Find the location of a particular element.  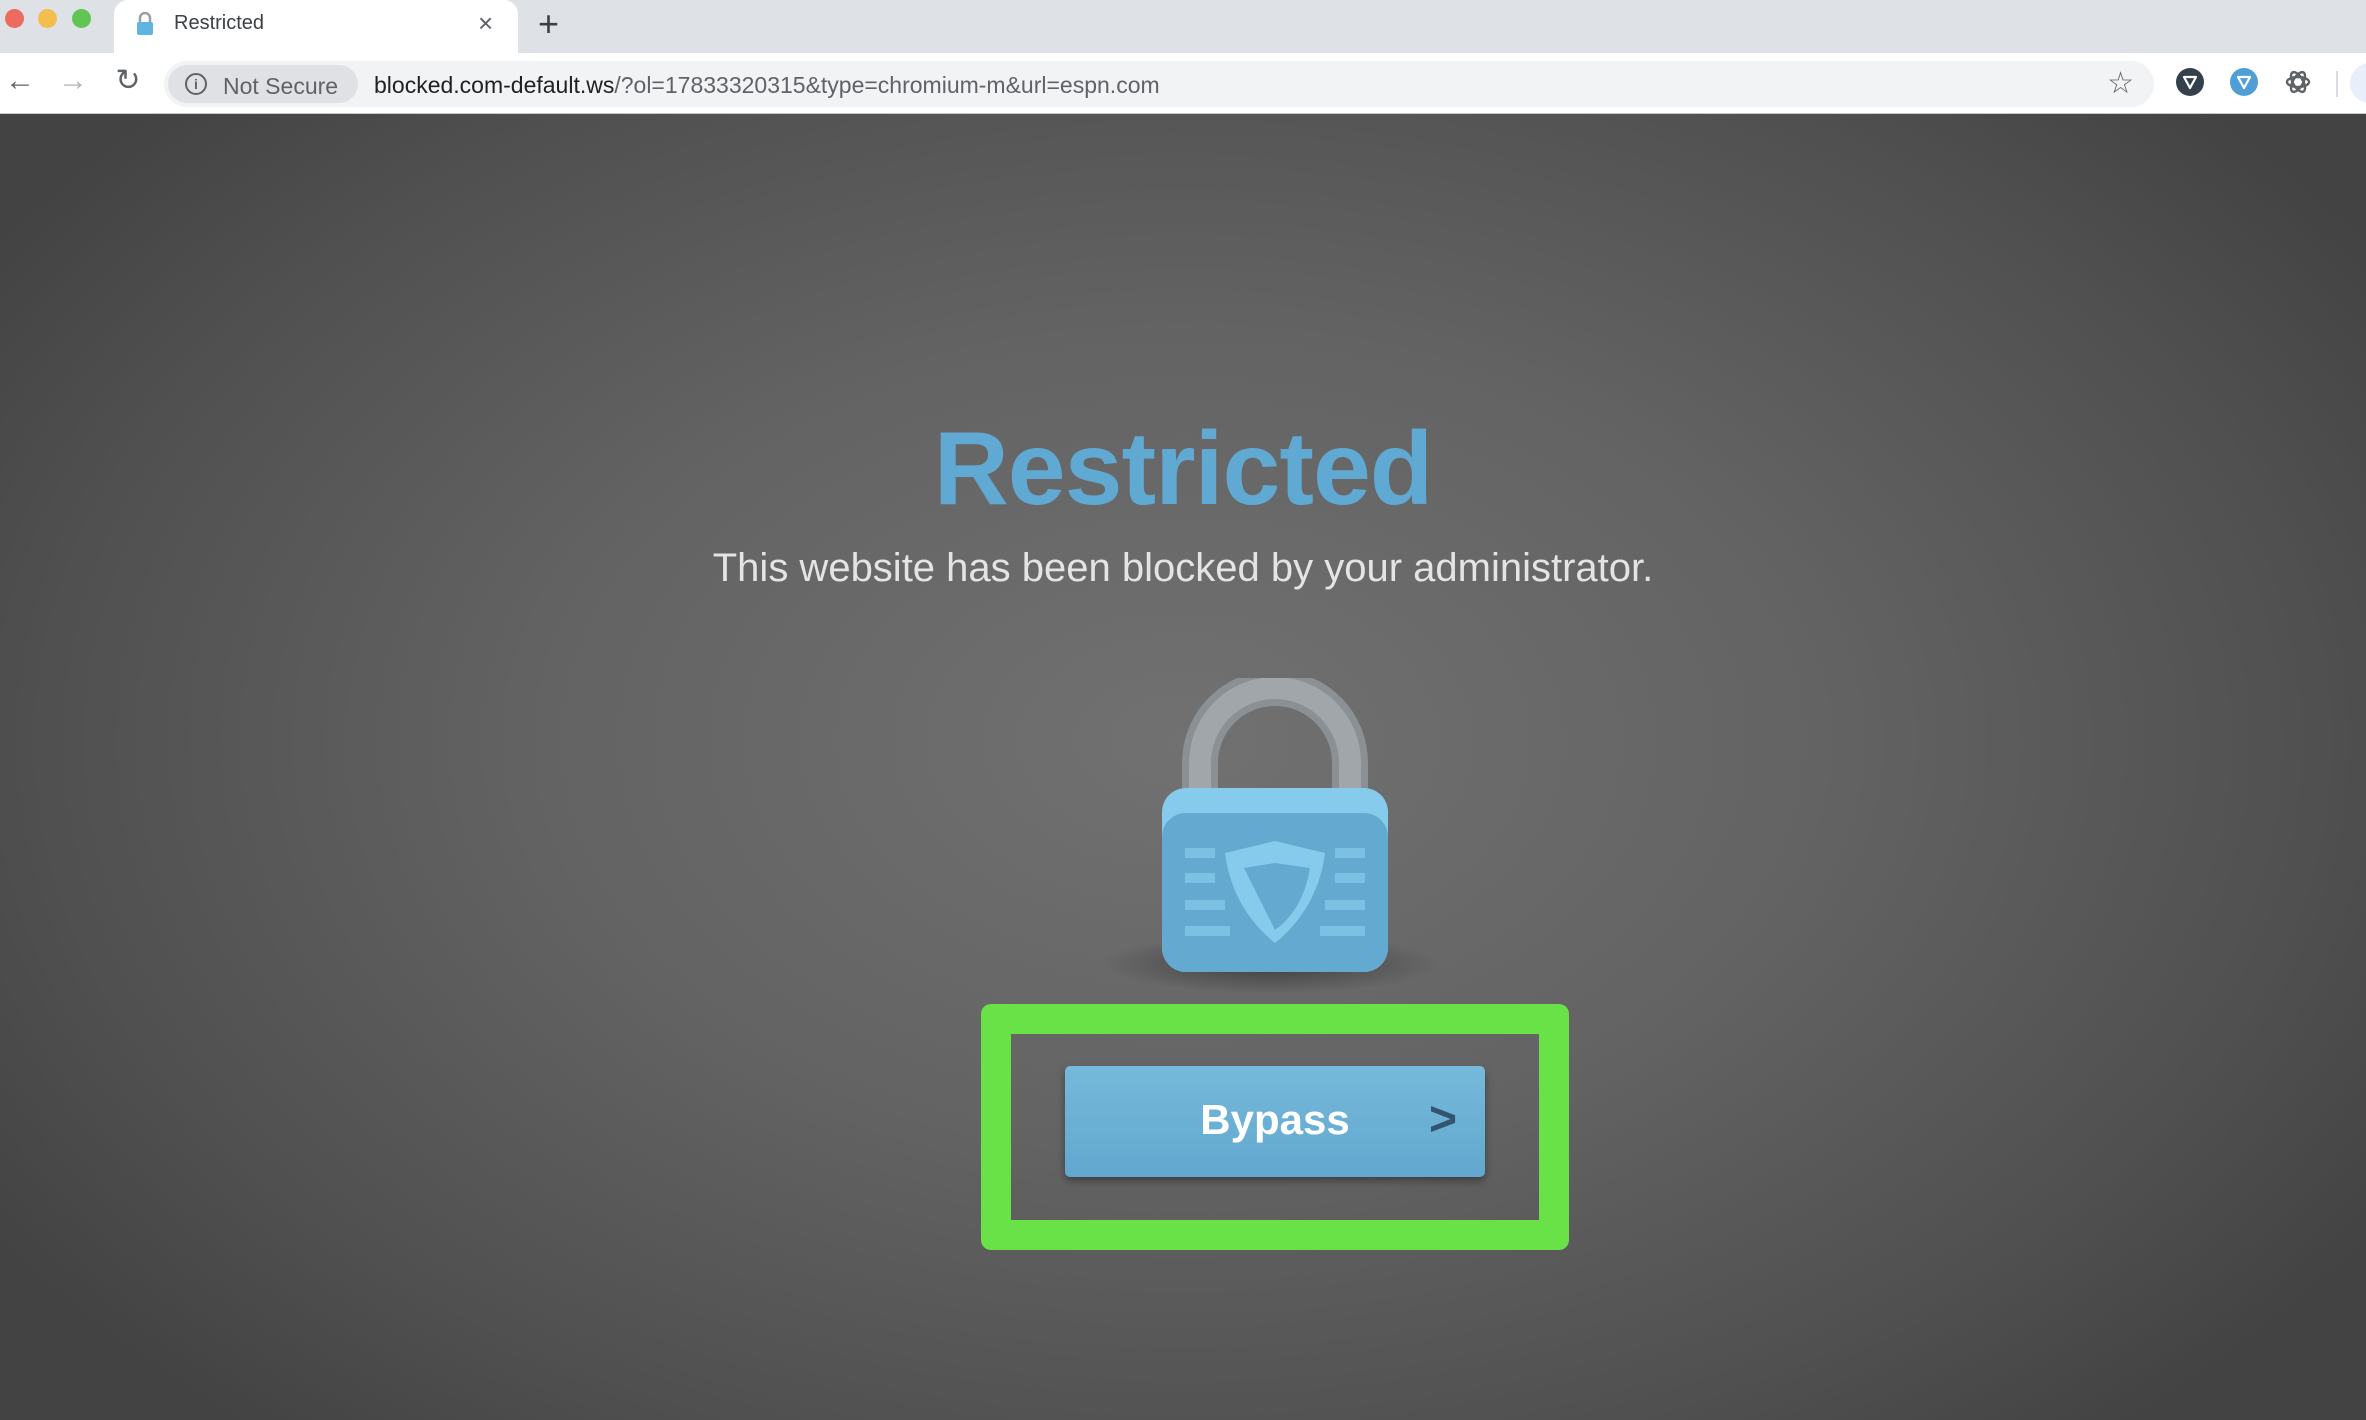

new-tab-button: + is located at coordinates (548, 24).